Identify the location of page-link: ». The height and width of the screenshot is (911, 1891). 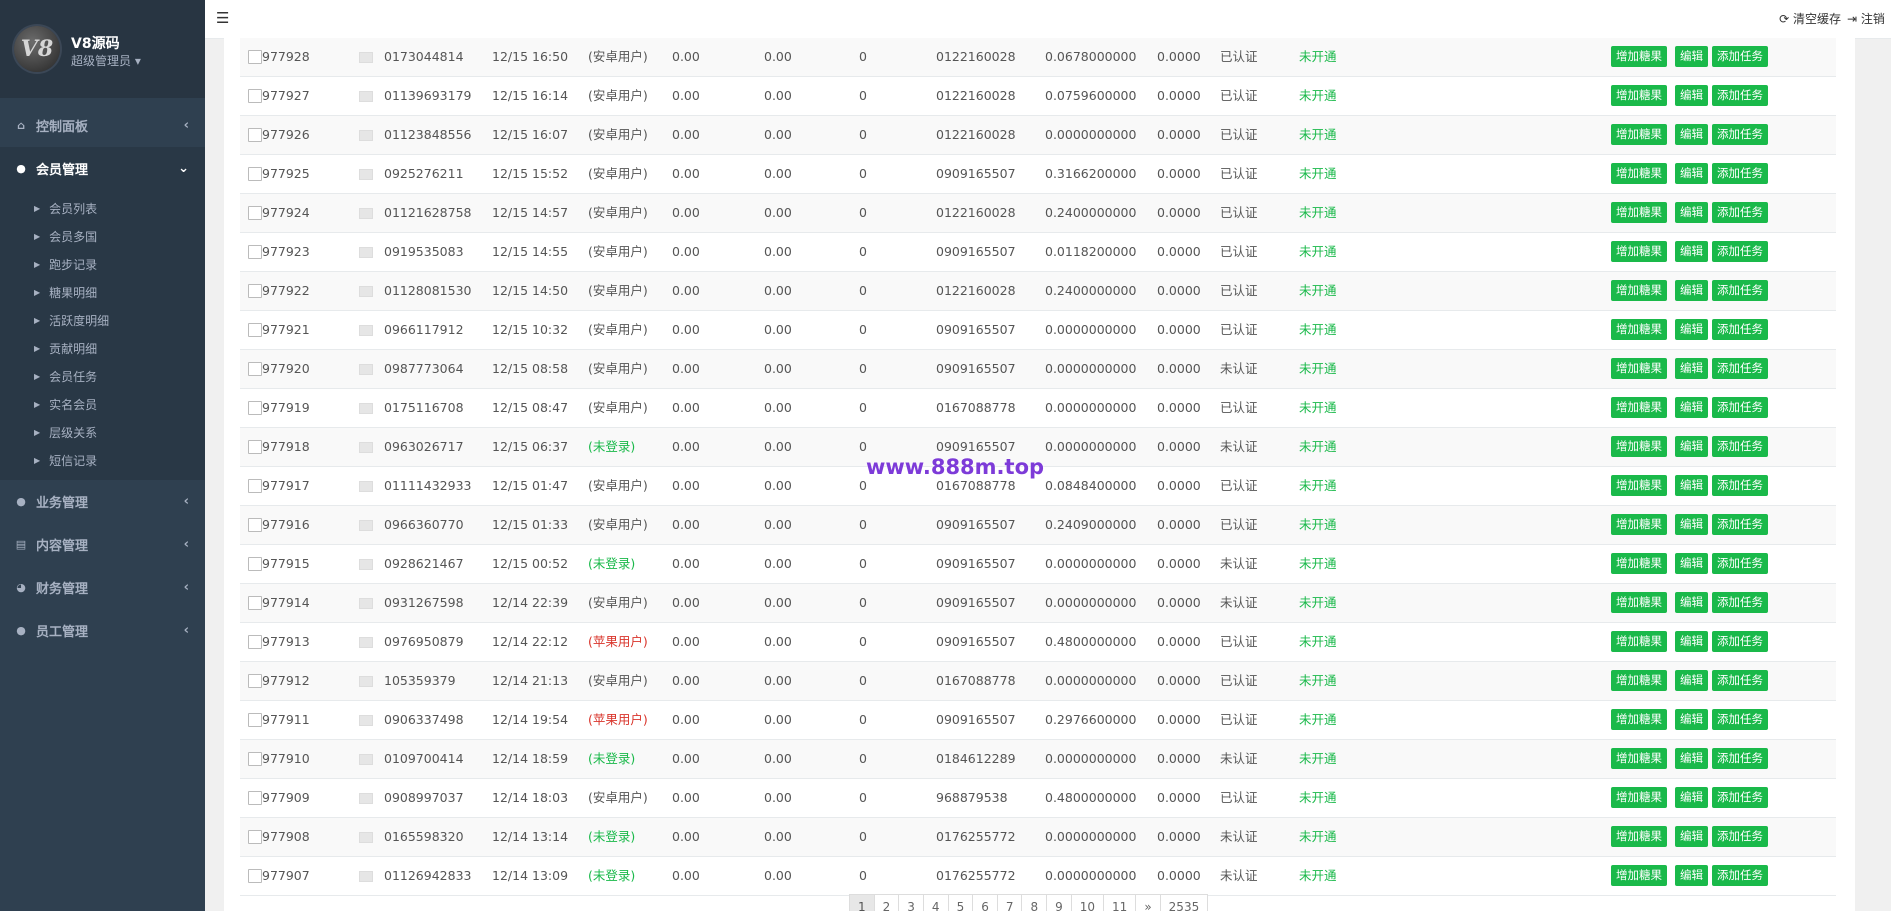
(1148, 902).